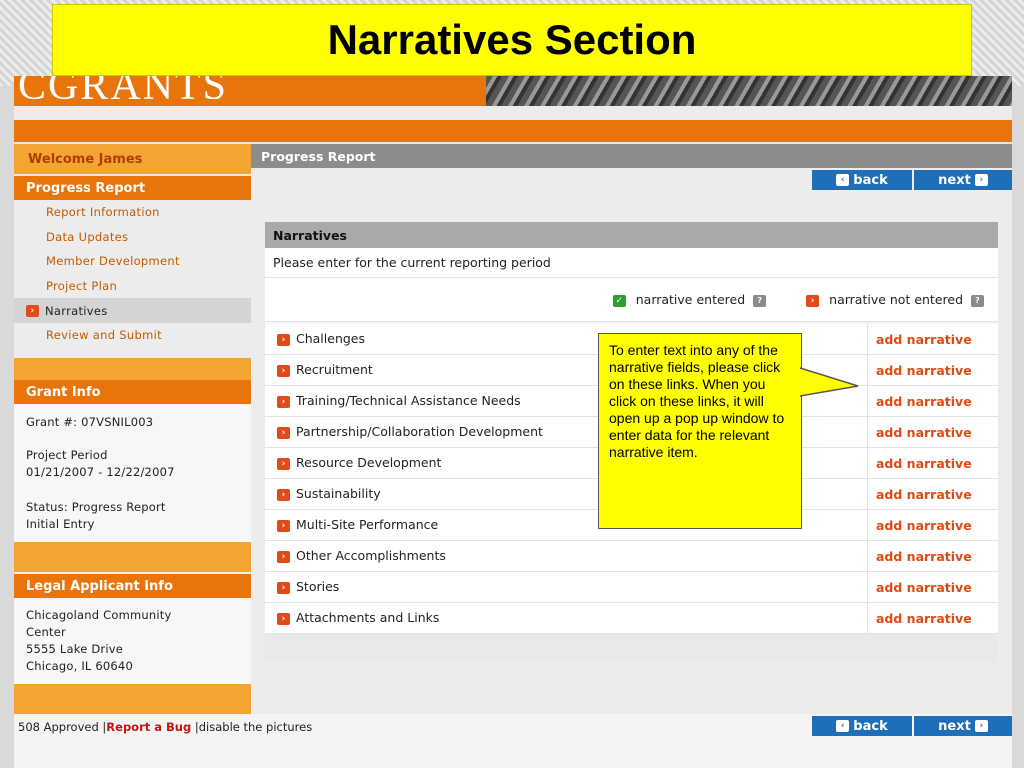  What do you see at coordinates (132, 335) in the screenshot?
I see `sidebar-item-review-and-submit: Review and Submit` at bounding box center [132, 335].